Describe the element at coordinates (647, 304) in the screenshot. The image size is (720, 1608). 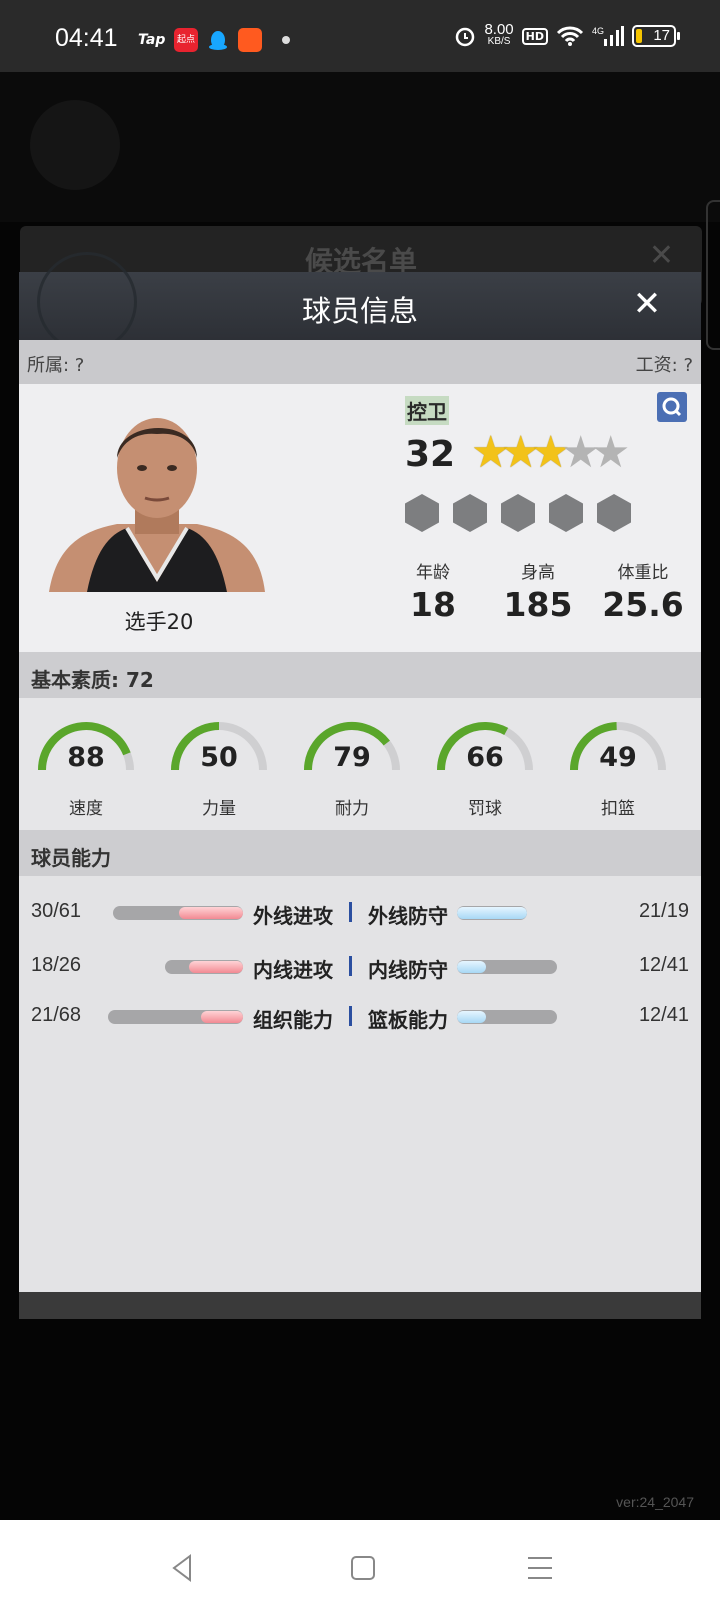
I see `close-button: ✕` at that location.